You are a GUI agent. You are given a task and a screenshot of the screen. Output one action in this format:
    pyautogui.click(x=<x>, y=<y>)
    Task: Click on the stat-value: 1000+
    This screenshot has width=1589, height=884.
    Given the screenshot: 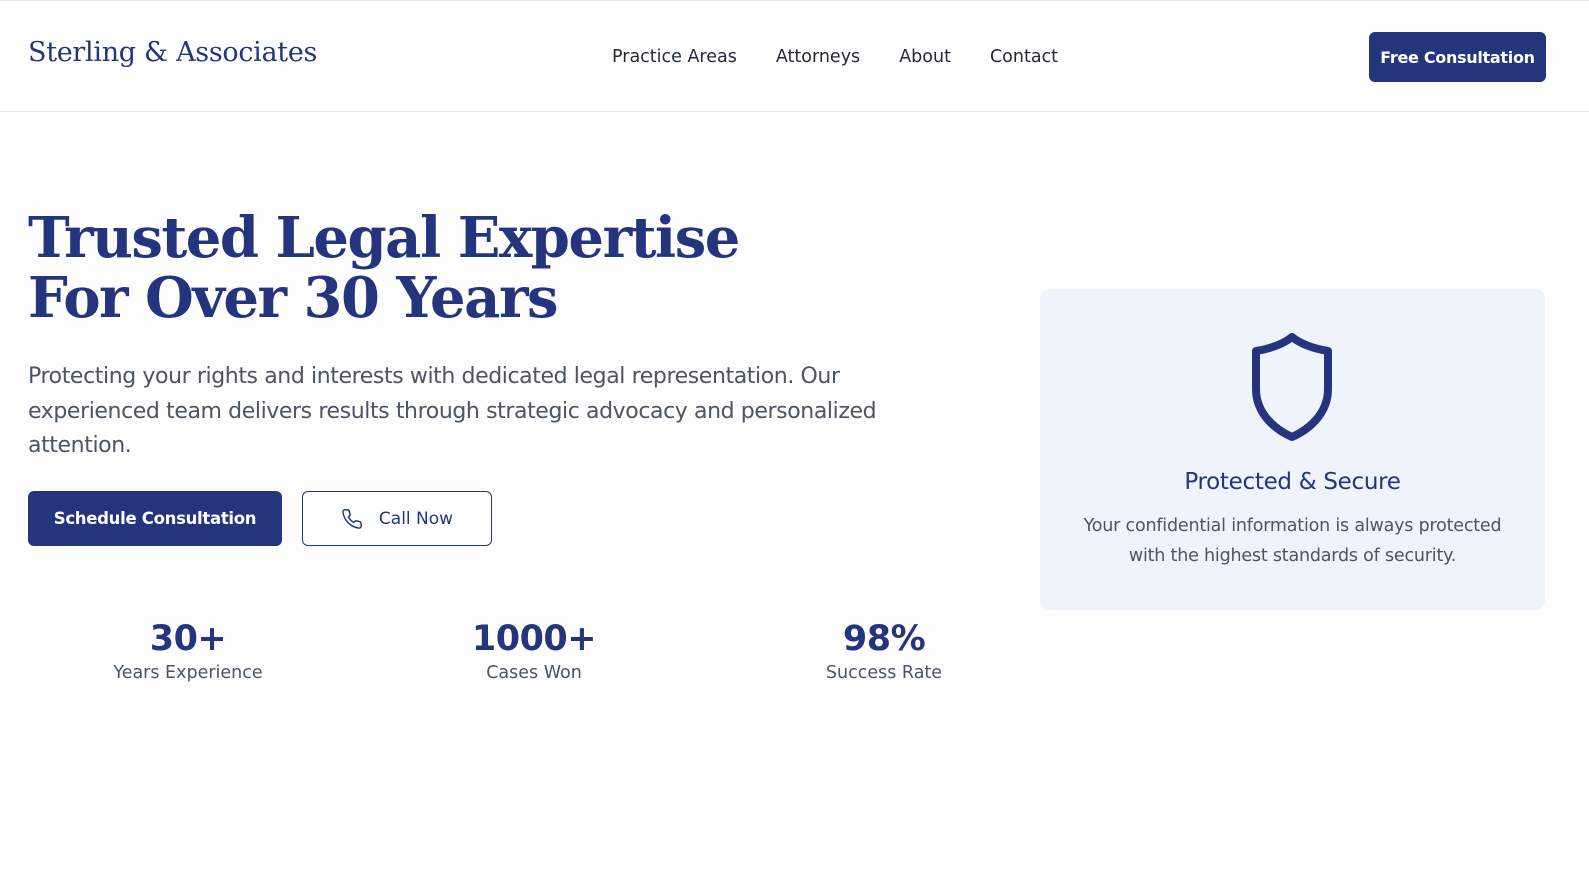 What is the action you would take?
    pyautogui.click(x=534, y=639)
    